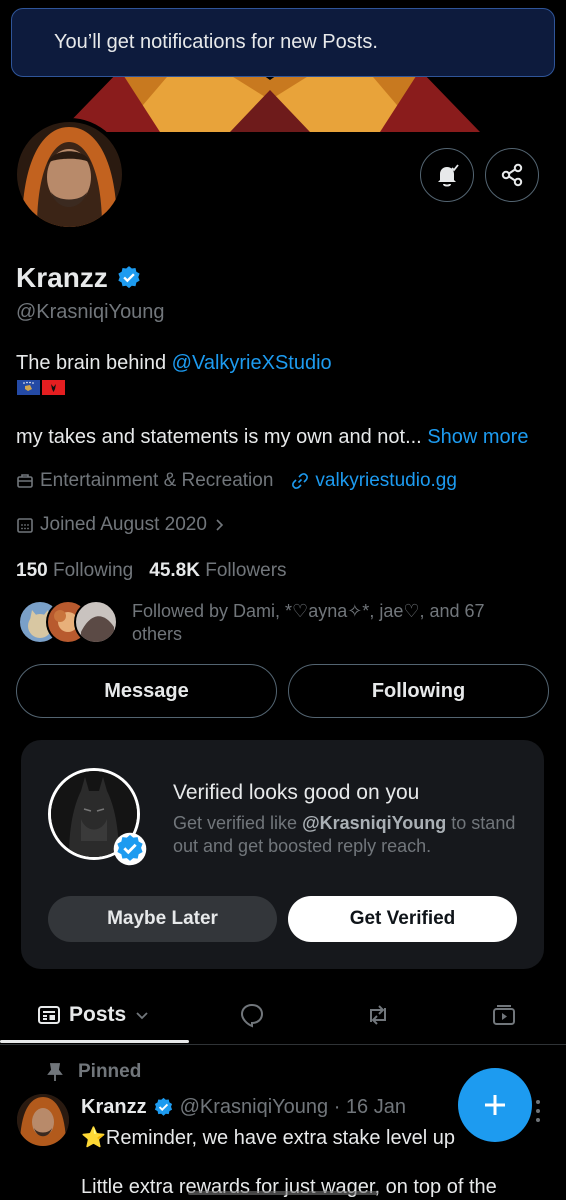 This screenshot has height=1200, width=566. What do you see at coordinates (220, 525) in the screenshot?
I see `chevron-right-icon` at bounding box center [220, 525].